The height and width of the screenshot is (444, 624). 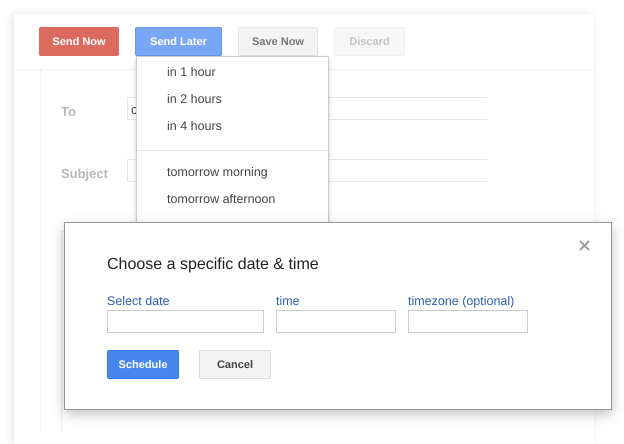 What do you see at coordinates (288, 302) in the screenshot?
I see `field-label: time` at bounding box center [288, 302].